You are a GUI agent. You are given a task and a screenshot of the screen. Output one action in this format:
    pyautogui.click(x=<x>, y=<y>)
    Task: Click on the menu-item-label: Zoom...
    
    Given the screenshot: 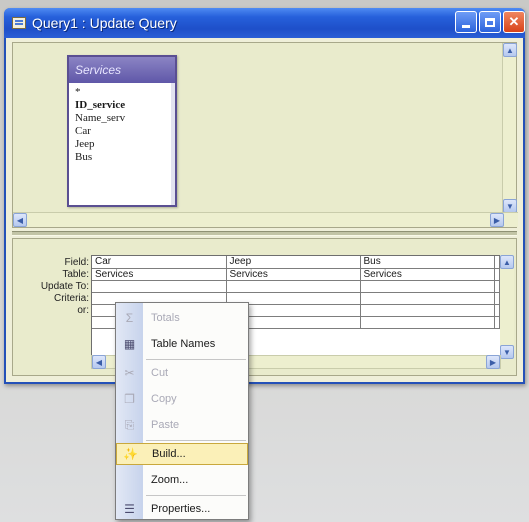 What is the action you would take?
    pyautogui.click(x=170, y=480)
    